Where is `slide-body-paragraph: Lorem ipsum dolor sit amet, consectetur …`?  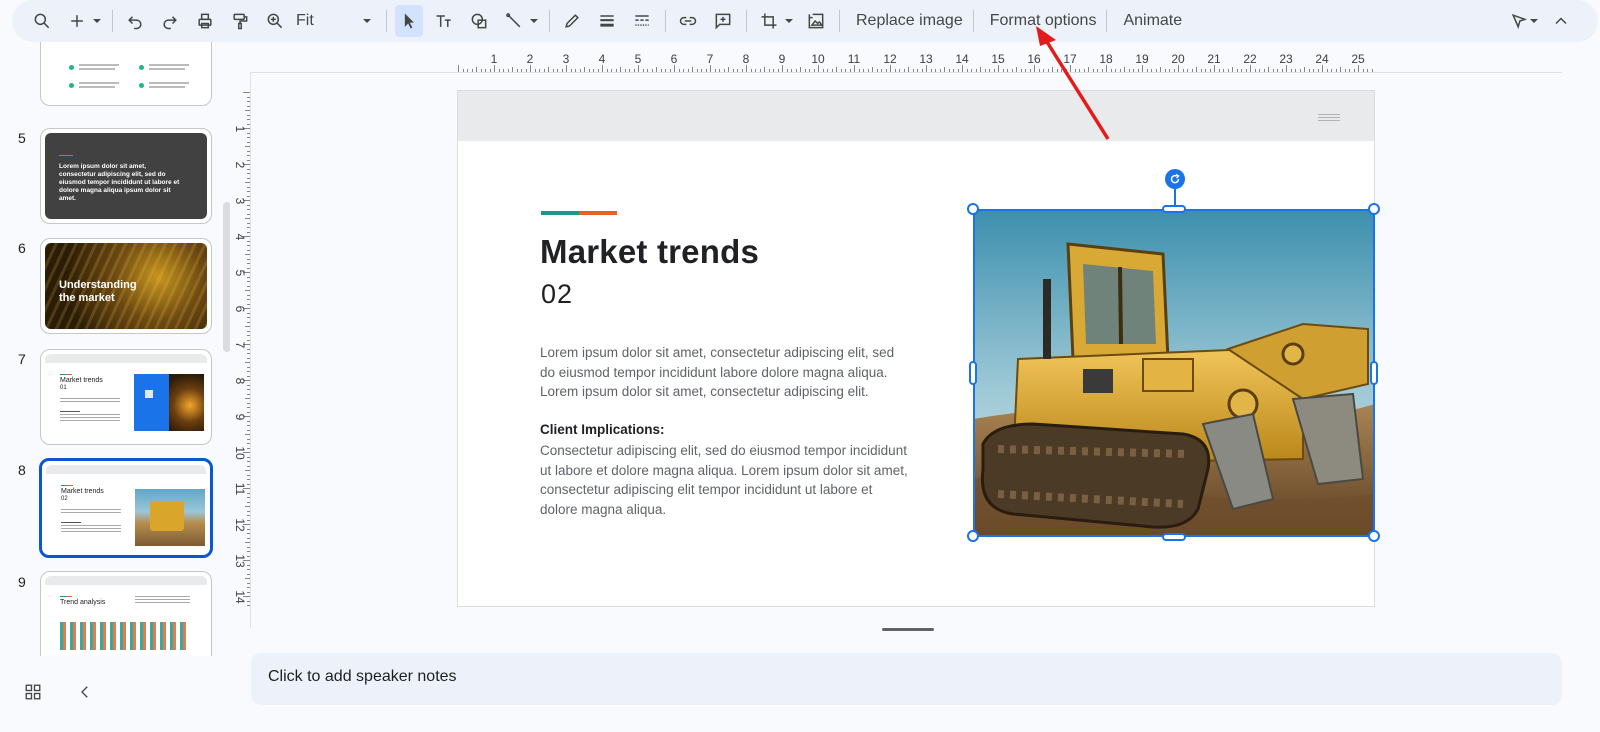
slide-body-paragraph: Lorem ipsum dolor sit amet, consectetur … is located at coordinates (725, 372).